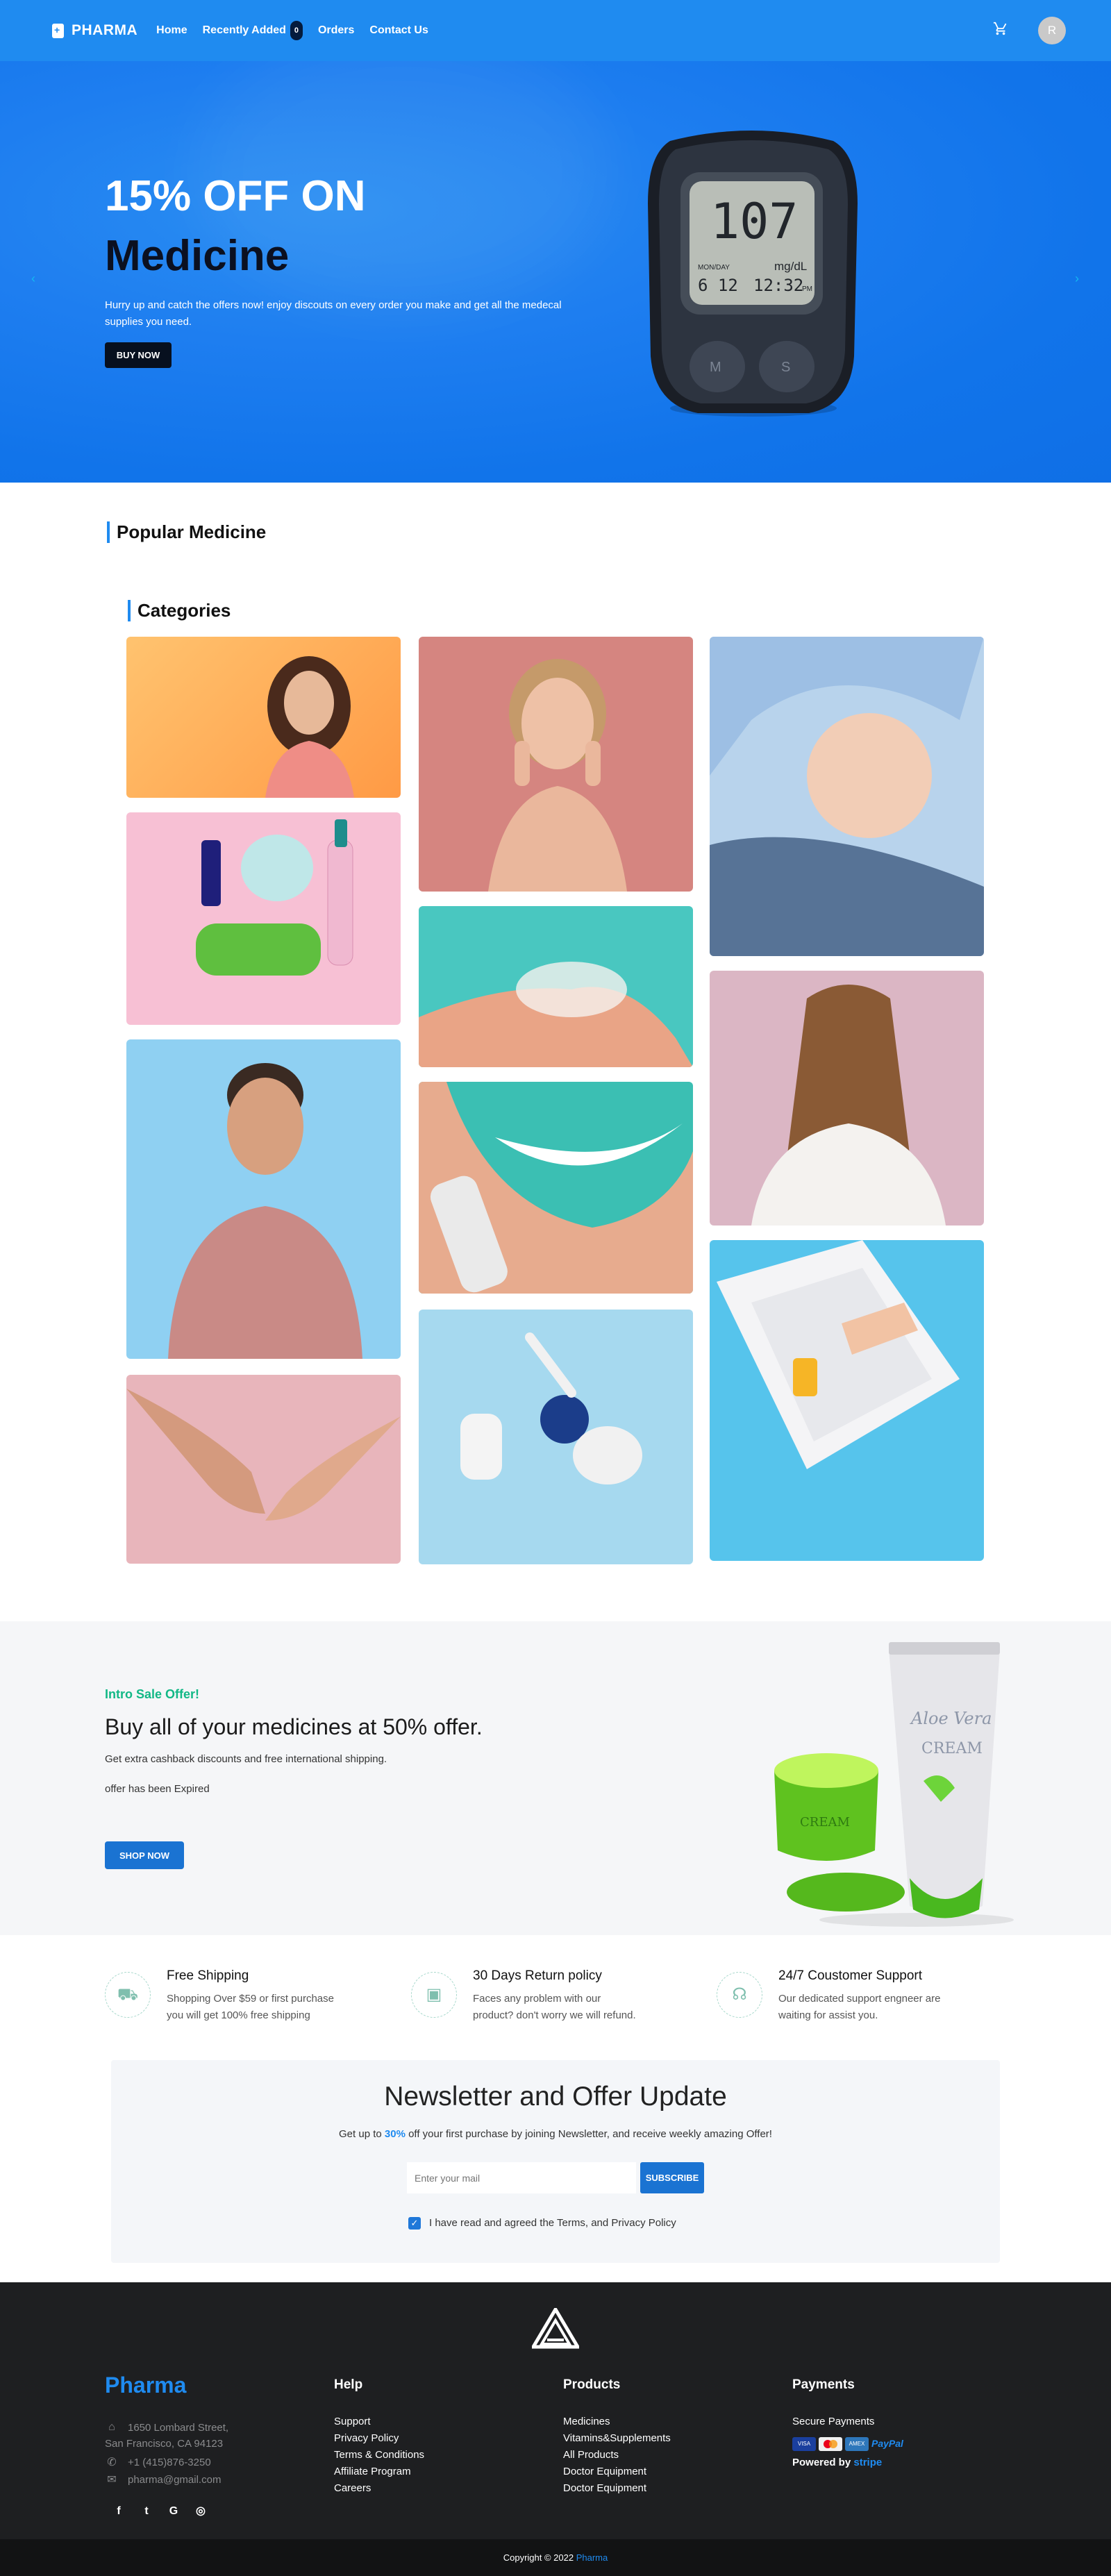  Describe the element at coordinates (265, 1211) in the screenshot. I see `man-portrait-image` at that location.